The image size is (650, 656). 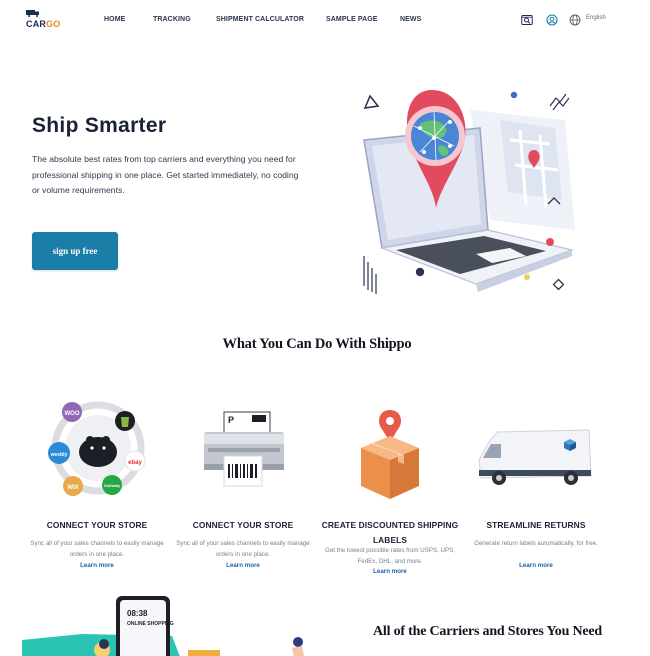 I want to click on svg-text: ONLINE SHOPPING, so click(x=150, y=624).